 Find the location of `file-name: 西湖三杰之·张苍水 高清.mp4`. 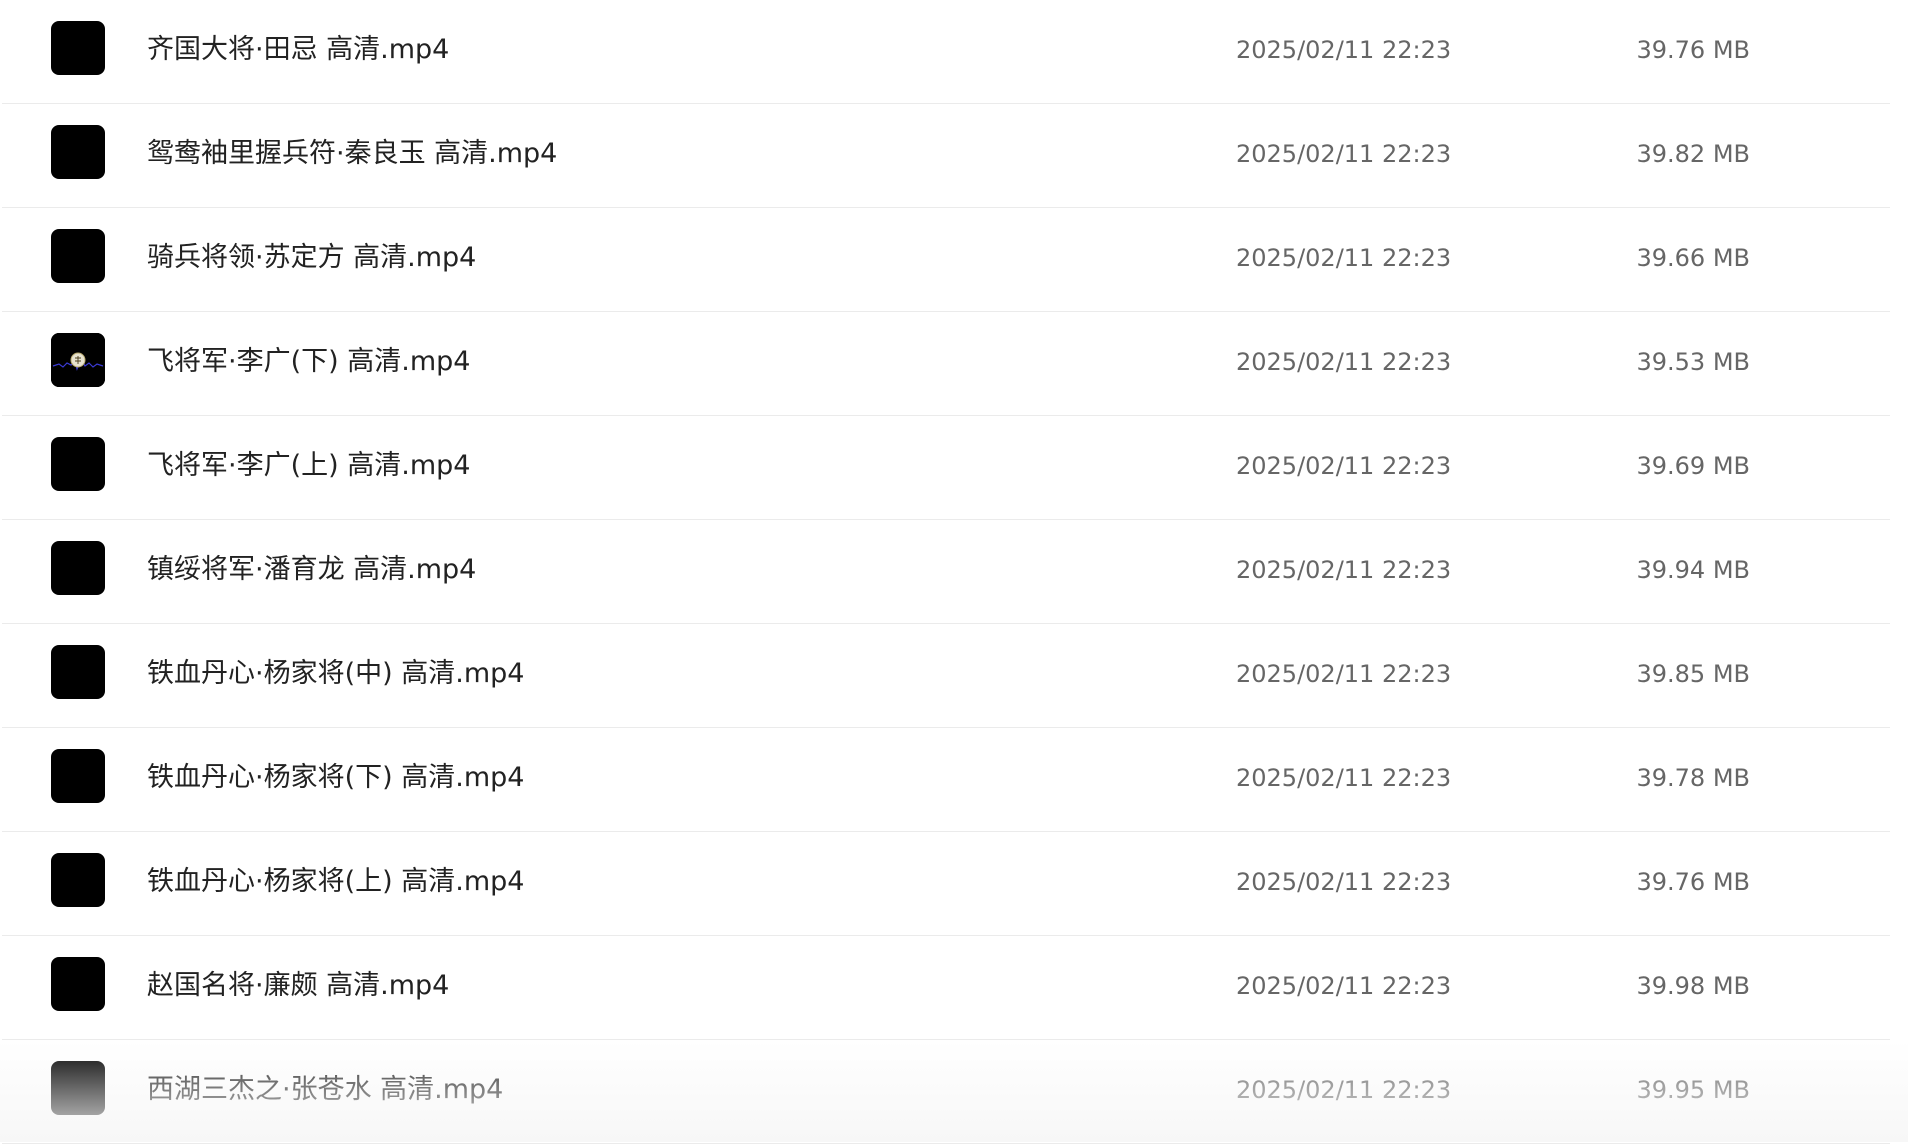

file-name: 西湖三杰之·张苍水 高清.mp4 is located at coordinates (325, 1090).